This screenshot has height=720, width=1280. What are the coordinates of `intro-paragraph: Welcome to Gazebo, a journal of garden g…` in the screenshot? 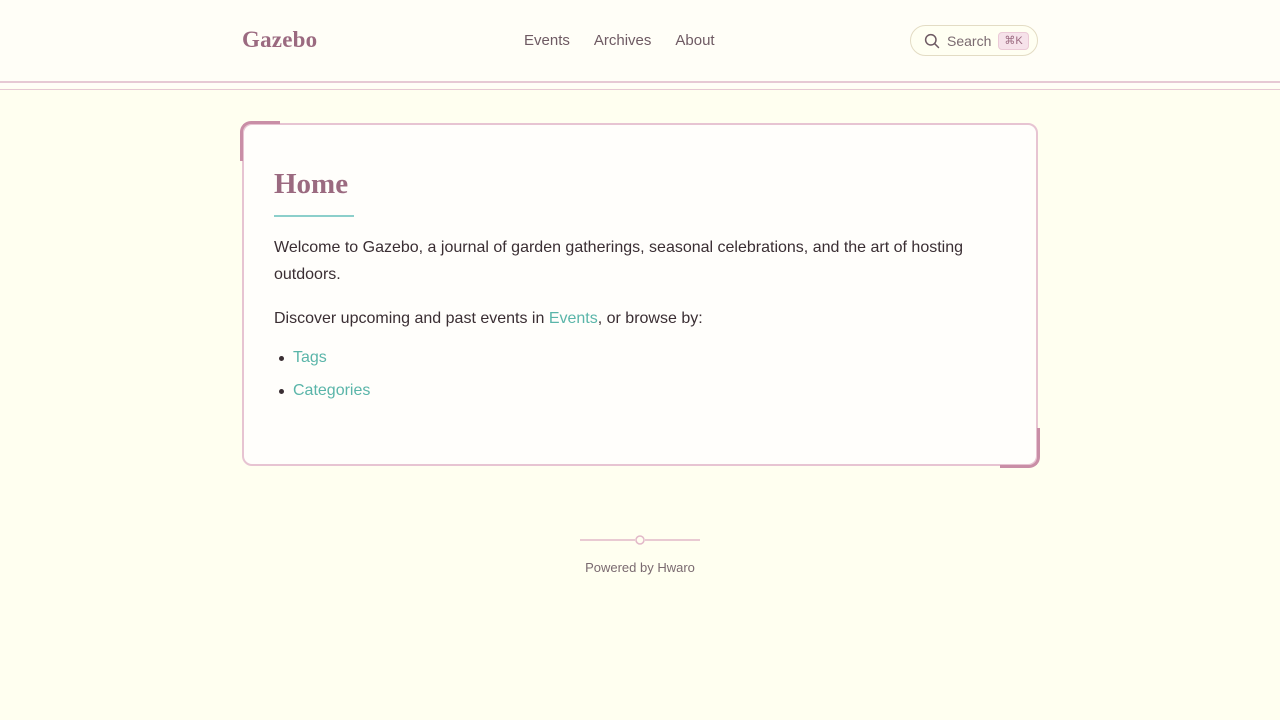 It's located at (619, 261).